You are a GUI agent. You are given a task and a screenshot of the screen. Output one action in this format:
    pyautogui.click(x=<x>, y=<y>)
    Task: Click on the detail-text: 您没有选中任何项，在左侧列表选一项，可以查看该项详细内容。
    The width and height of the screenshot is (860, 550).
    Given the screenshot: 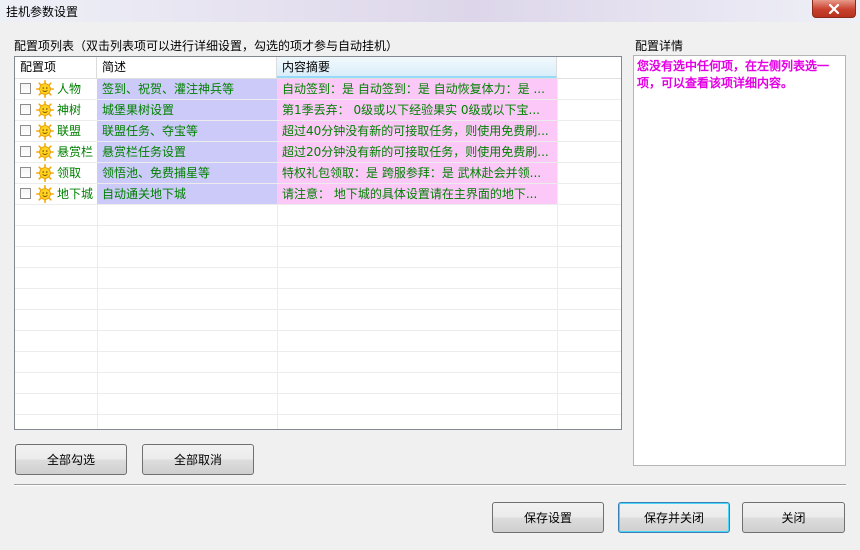 What is the action you would take?
    pyautogui.click(x=733, y=74)
    